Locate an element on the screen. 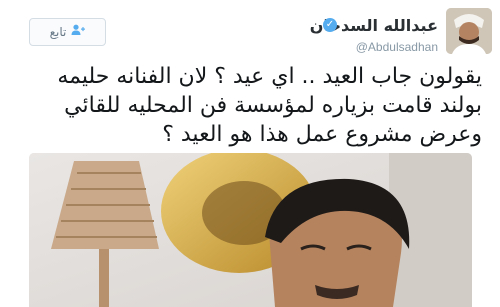 This screenshot has width=500, height=307. verified-badge-icon: ✓ is located at coordinates (330, 25).